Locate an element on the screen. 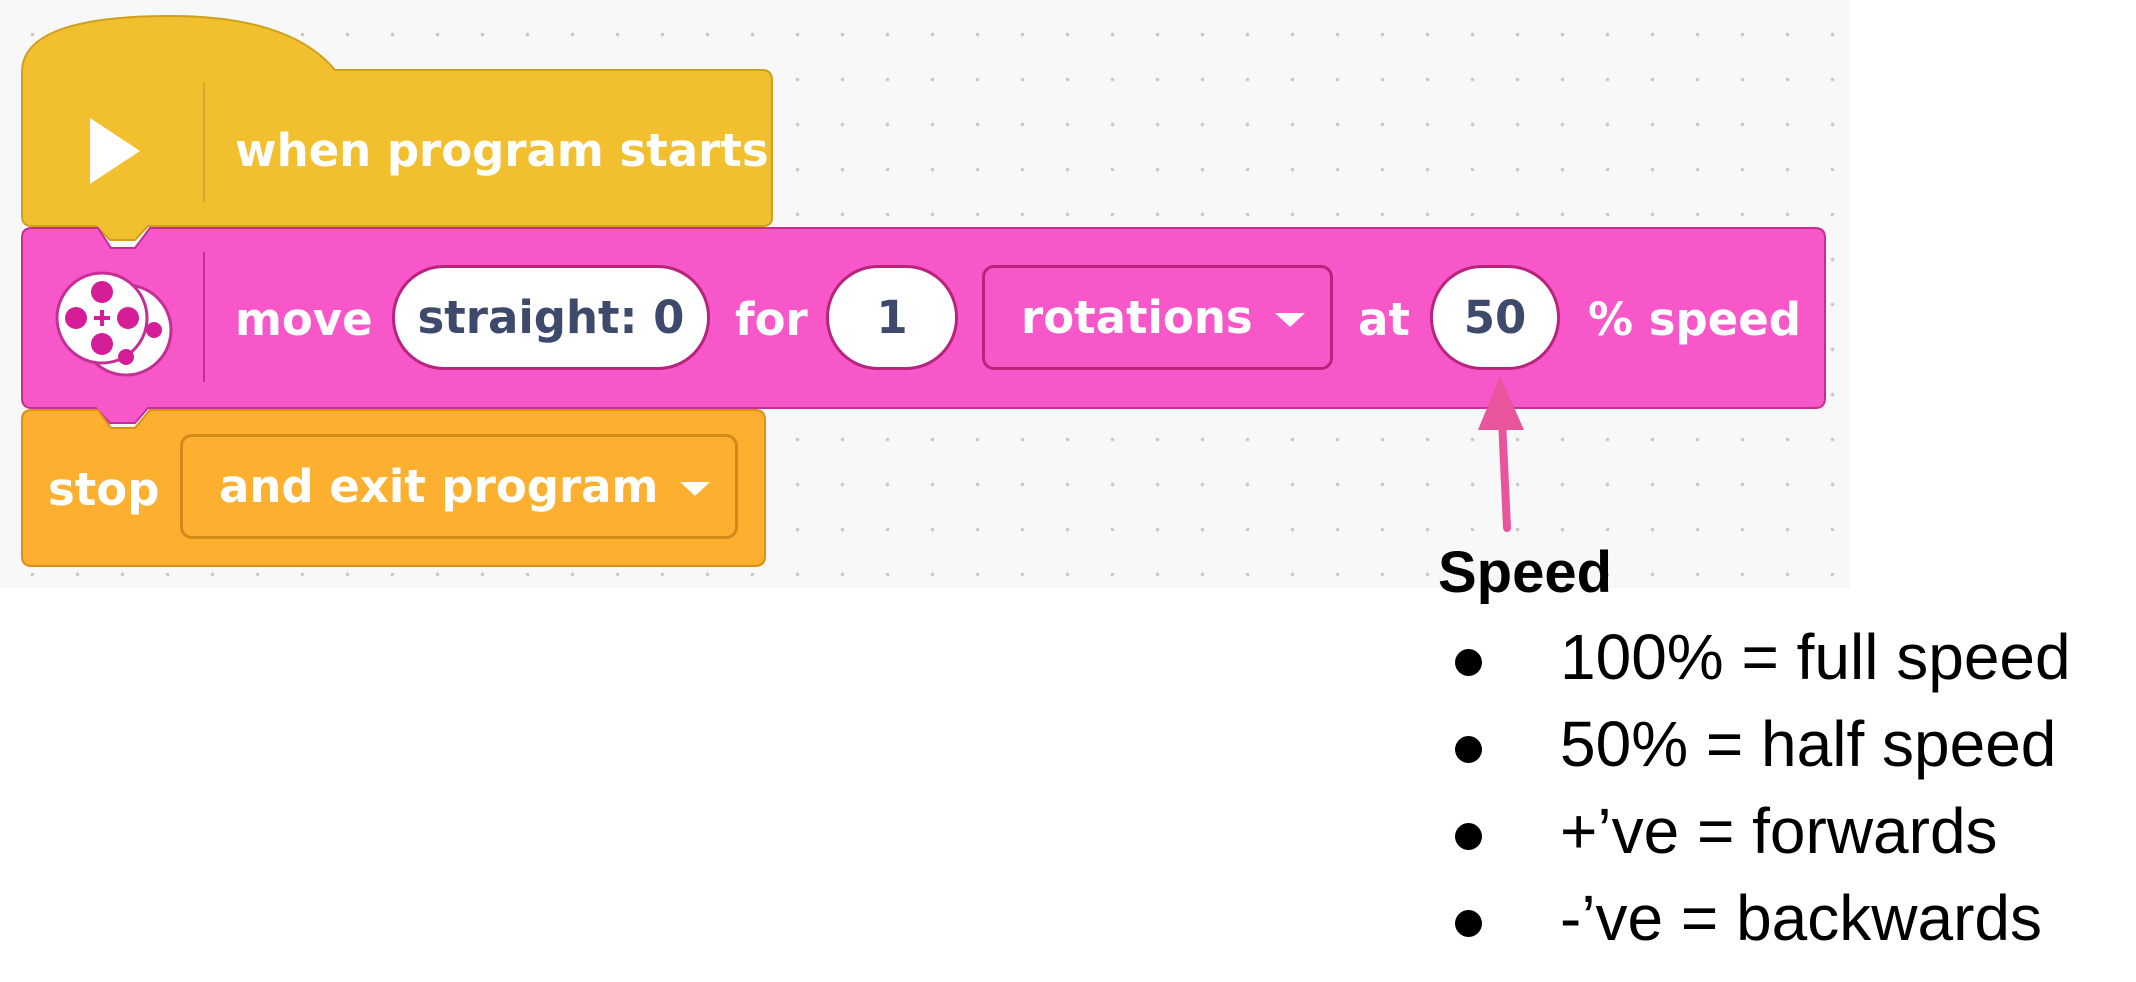 Image resolution: width=2136 pixels, height=982 pixels. move-label: move is located at coordinates (304, 319).